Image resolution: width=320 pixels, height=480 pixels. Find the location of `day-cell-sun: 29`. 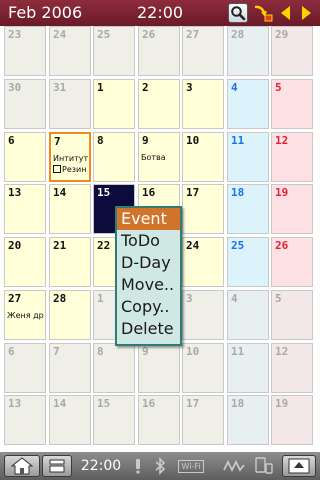

day-cell-sun: 29 is located at coordinates (292, 51).